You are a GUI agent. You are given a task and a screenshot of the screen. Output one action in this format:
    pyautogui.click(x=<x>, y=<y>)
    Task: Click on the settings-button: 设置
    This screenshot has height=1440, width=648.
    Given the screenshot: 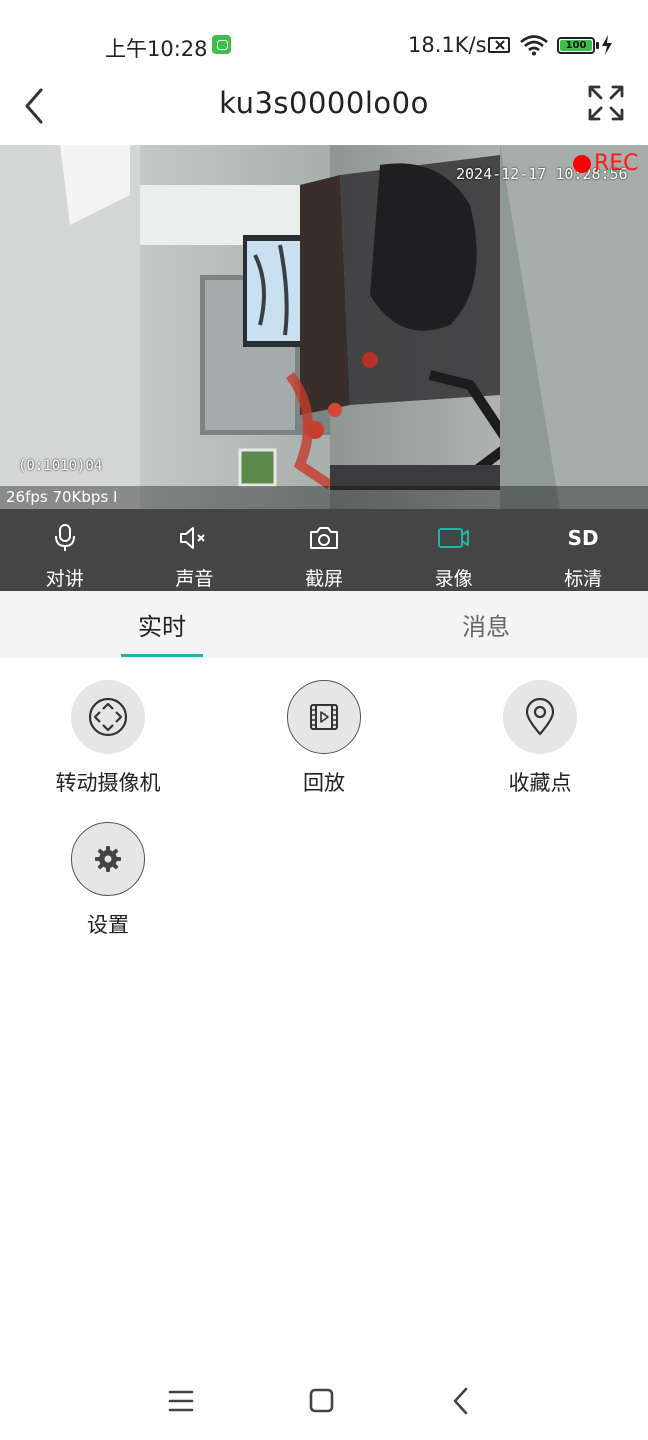 What is the action you would take?
    pyautogui.click(x=108, y=880)
    